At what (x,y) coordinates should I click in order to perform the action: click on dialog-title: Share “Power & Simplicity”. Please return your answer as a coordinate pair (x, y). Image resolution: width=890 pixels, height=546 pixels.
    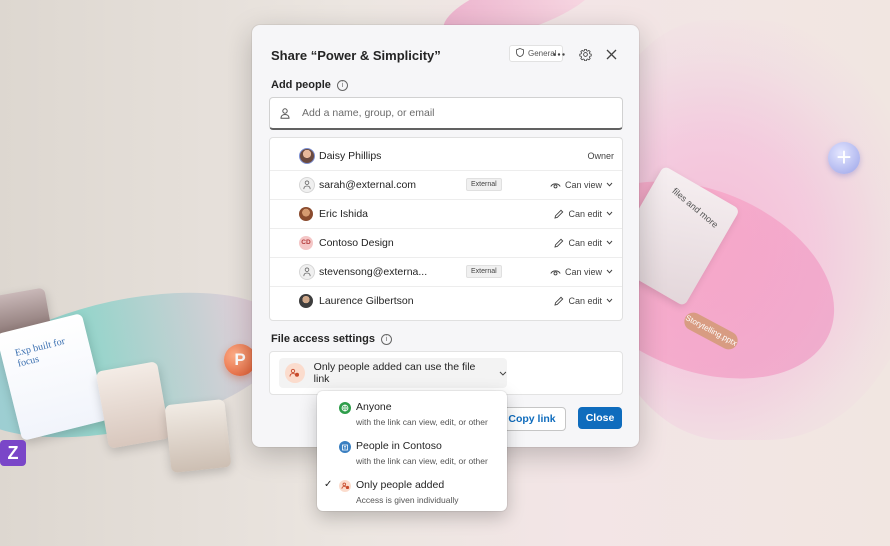
    Looking at the image, I should click on (356, 55).